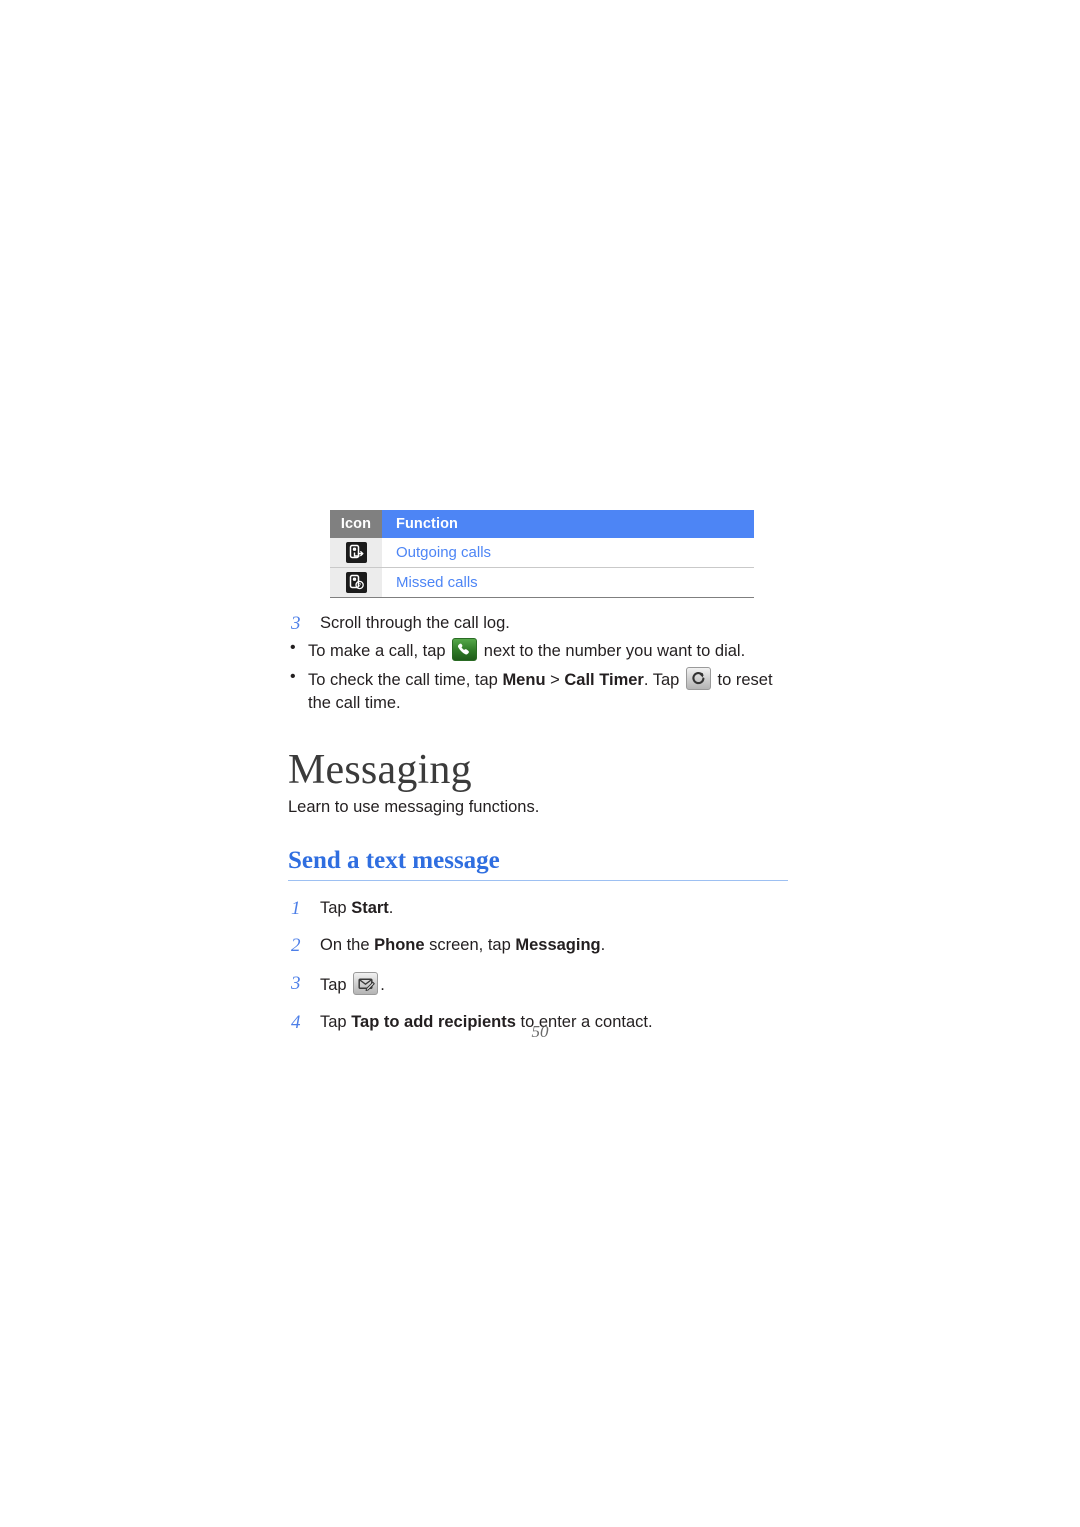 The width and height of the screenshot is (1080, 1527). What do you see at coordinates (661, 679) in the screenshot?
I see `bullet-text-part2: . Tap` at bounding box center [661, 679].